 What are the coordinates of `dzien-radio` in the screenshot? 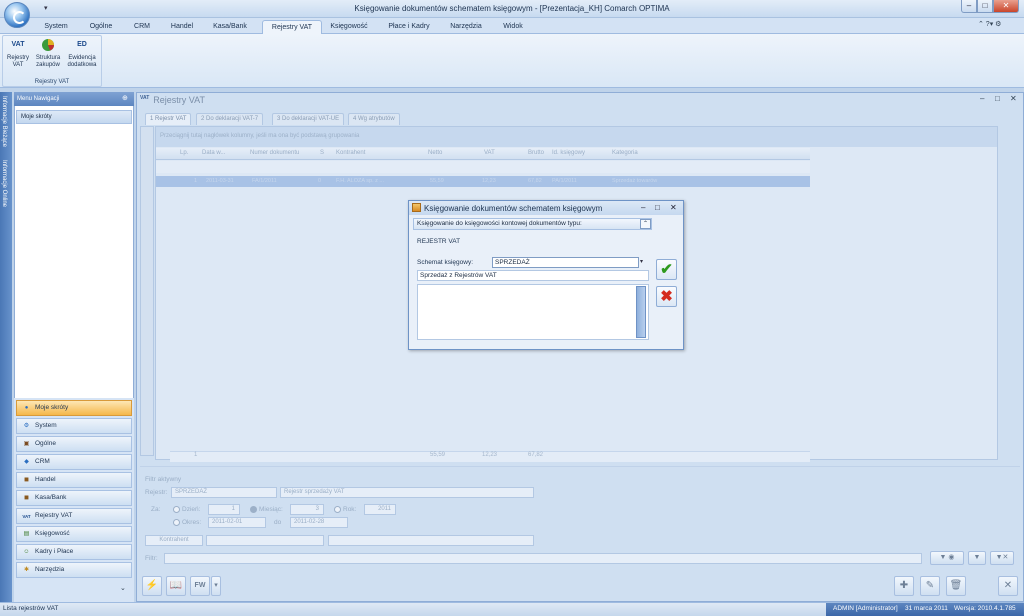 It's located at (176, 509).